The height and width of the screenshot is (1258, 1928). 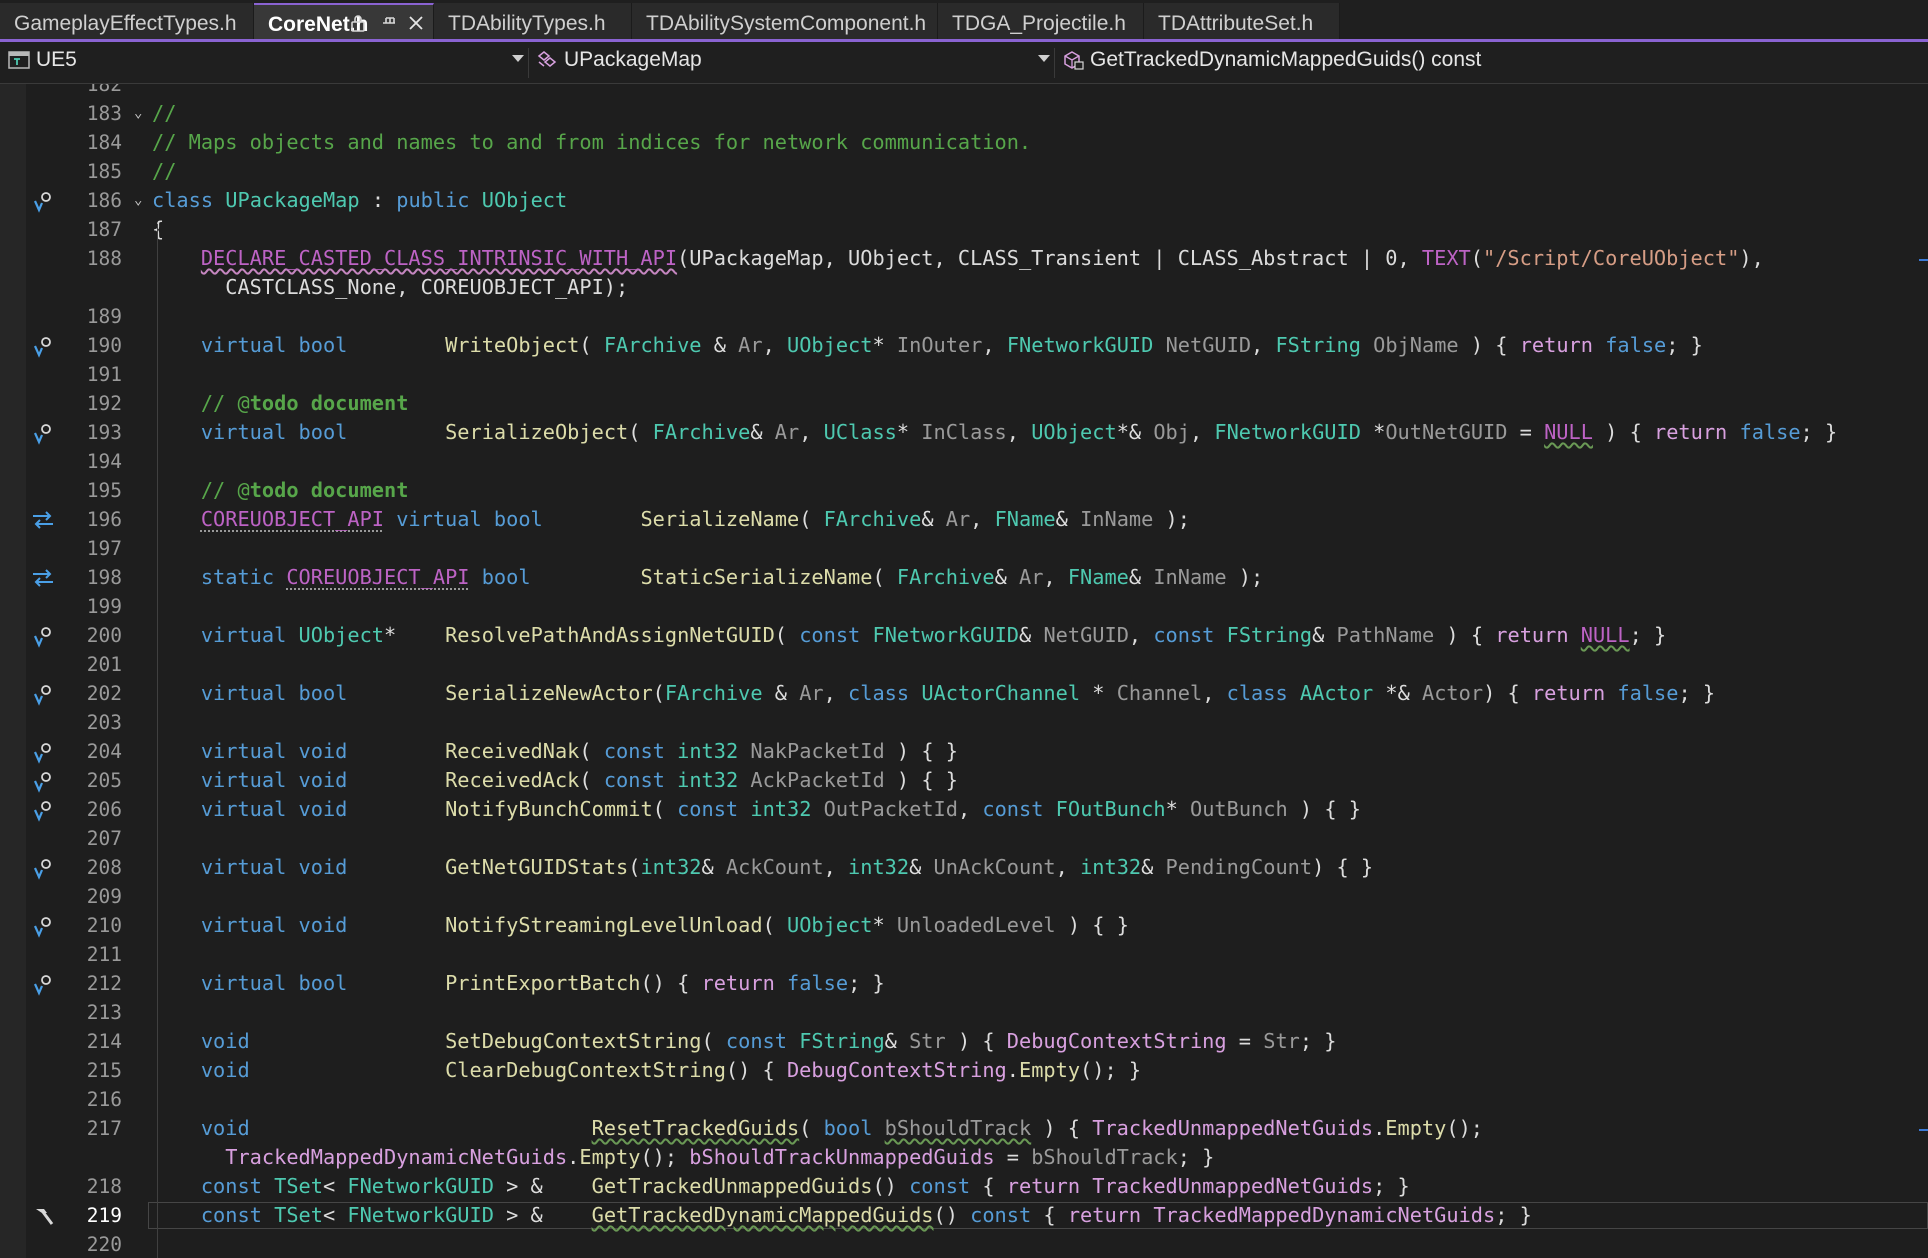 I want to click on code-line: 192 // @todo document, so click(x=964, y=403).